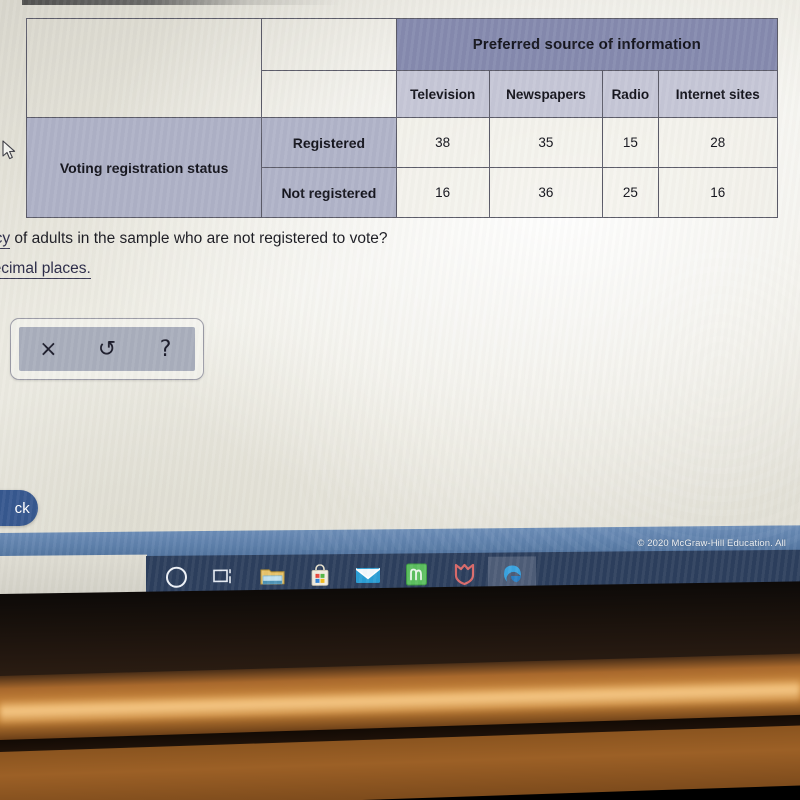 The height and width of the screenshot is (800, 800). I want to click on cell-registered-internet: 28, so click(718, 143).